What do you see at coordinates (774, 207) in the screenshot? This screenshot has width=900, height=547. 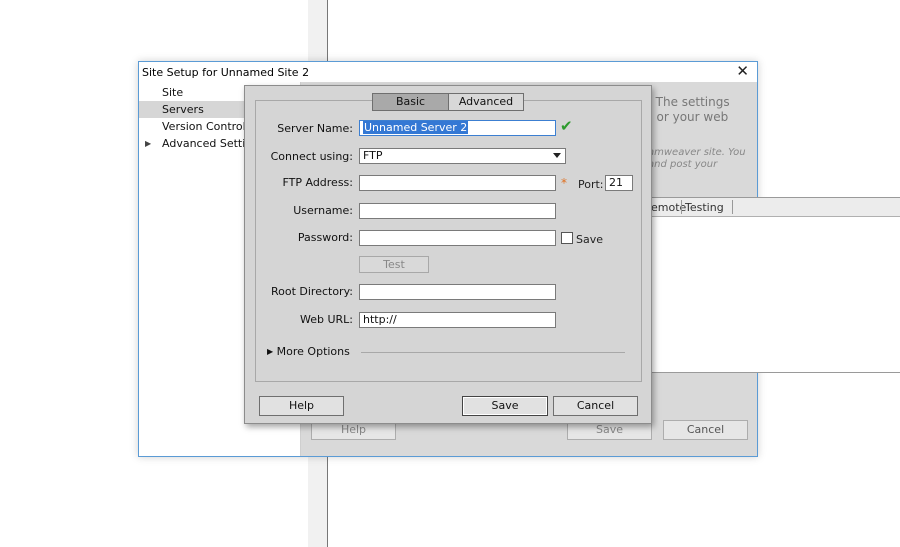 I see `table-header: emote Testing` at bounding box center [774, 207].